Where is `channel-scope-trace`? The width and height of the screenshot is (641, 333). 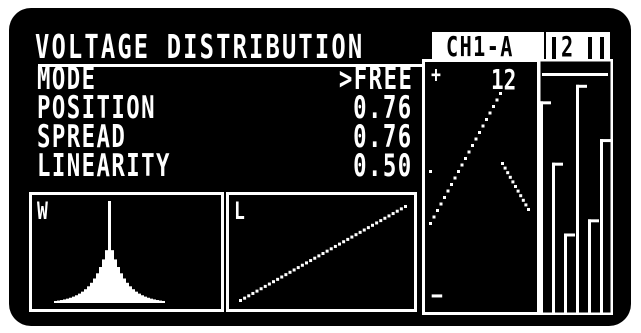
channel-scope-trace is located at coordinates (479, 158).